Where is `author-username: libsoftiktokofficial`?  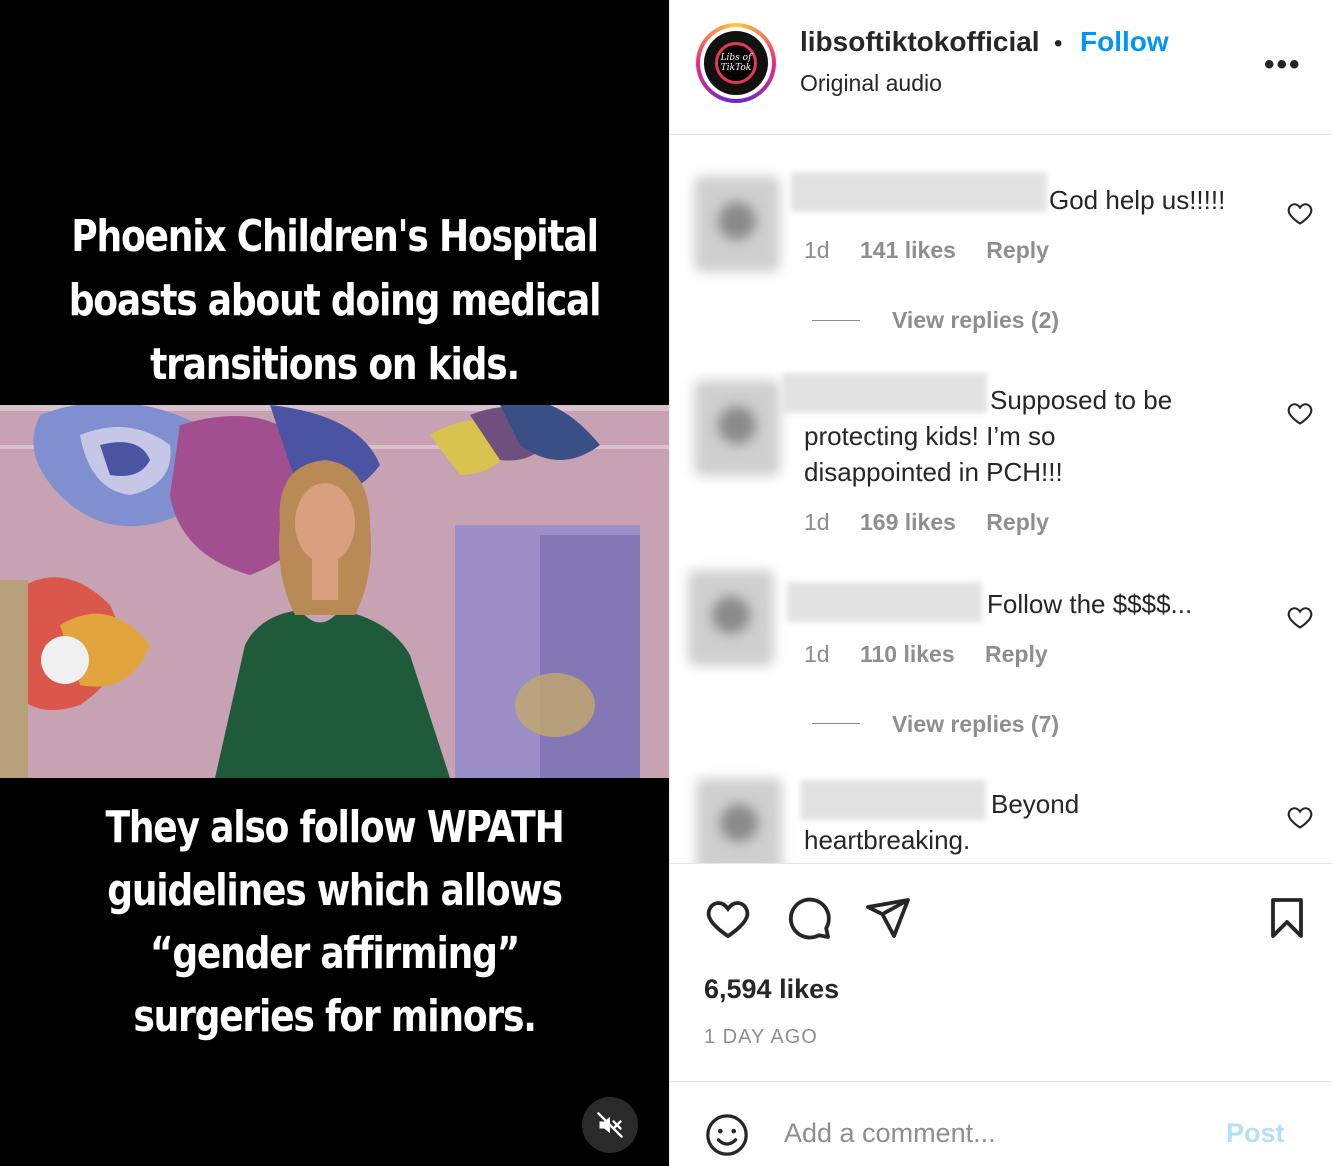
author-username: libsoftiktokofficial is located at coordinates (920, 42).